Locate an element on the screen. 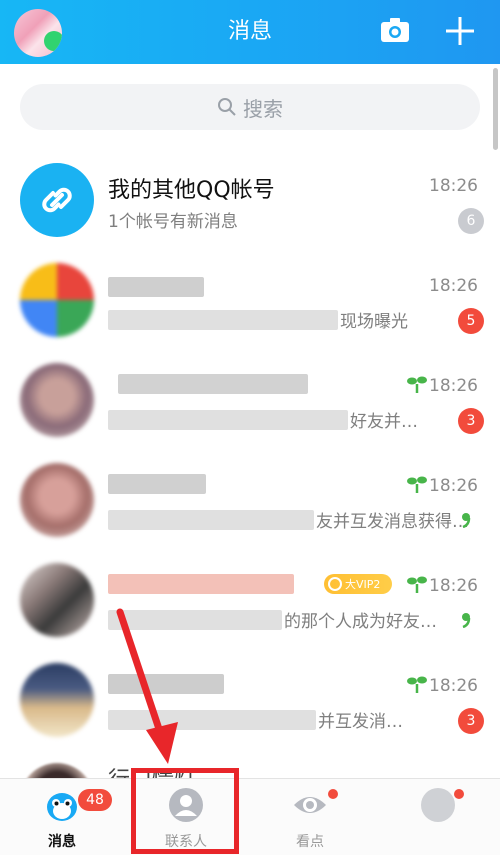 Image resolution: width=500 pixels, height=855 pixels. unread-badge: 6 is located at coordinates (471, 221).